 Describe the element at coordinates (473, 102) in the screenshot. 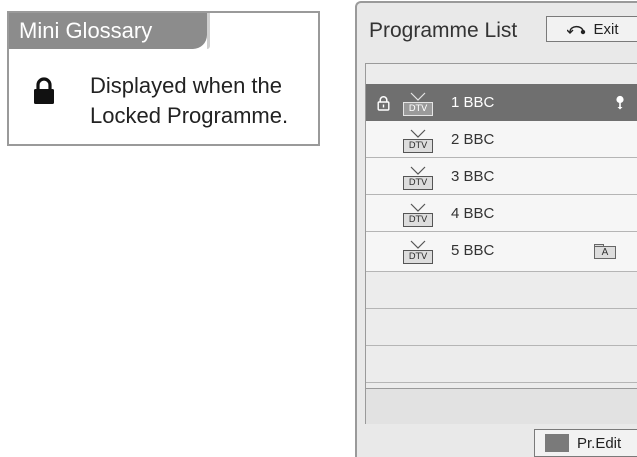

I see `programme-label: 1 BBC` at that location.